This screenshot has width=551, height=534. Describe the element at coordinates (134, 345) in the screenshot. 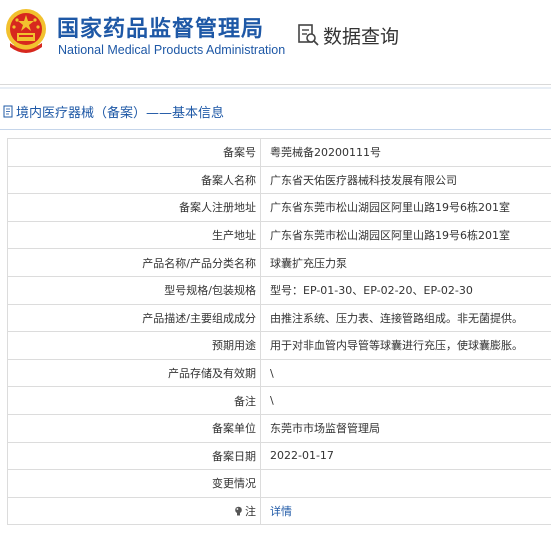

I see `row-label: 预期用途` at that location.